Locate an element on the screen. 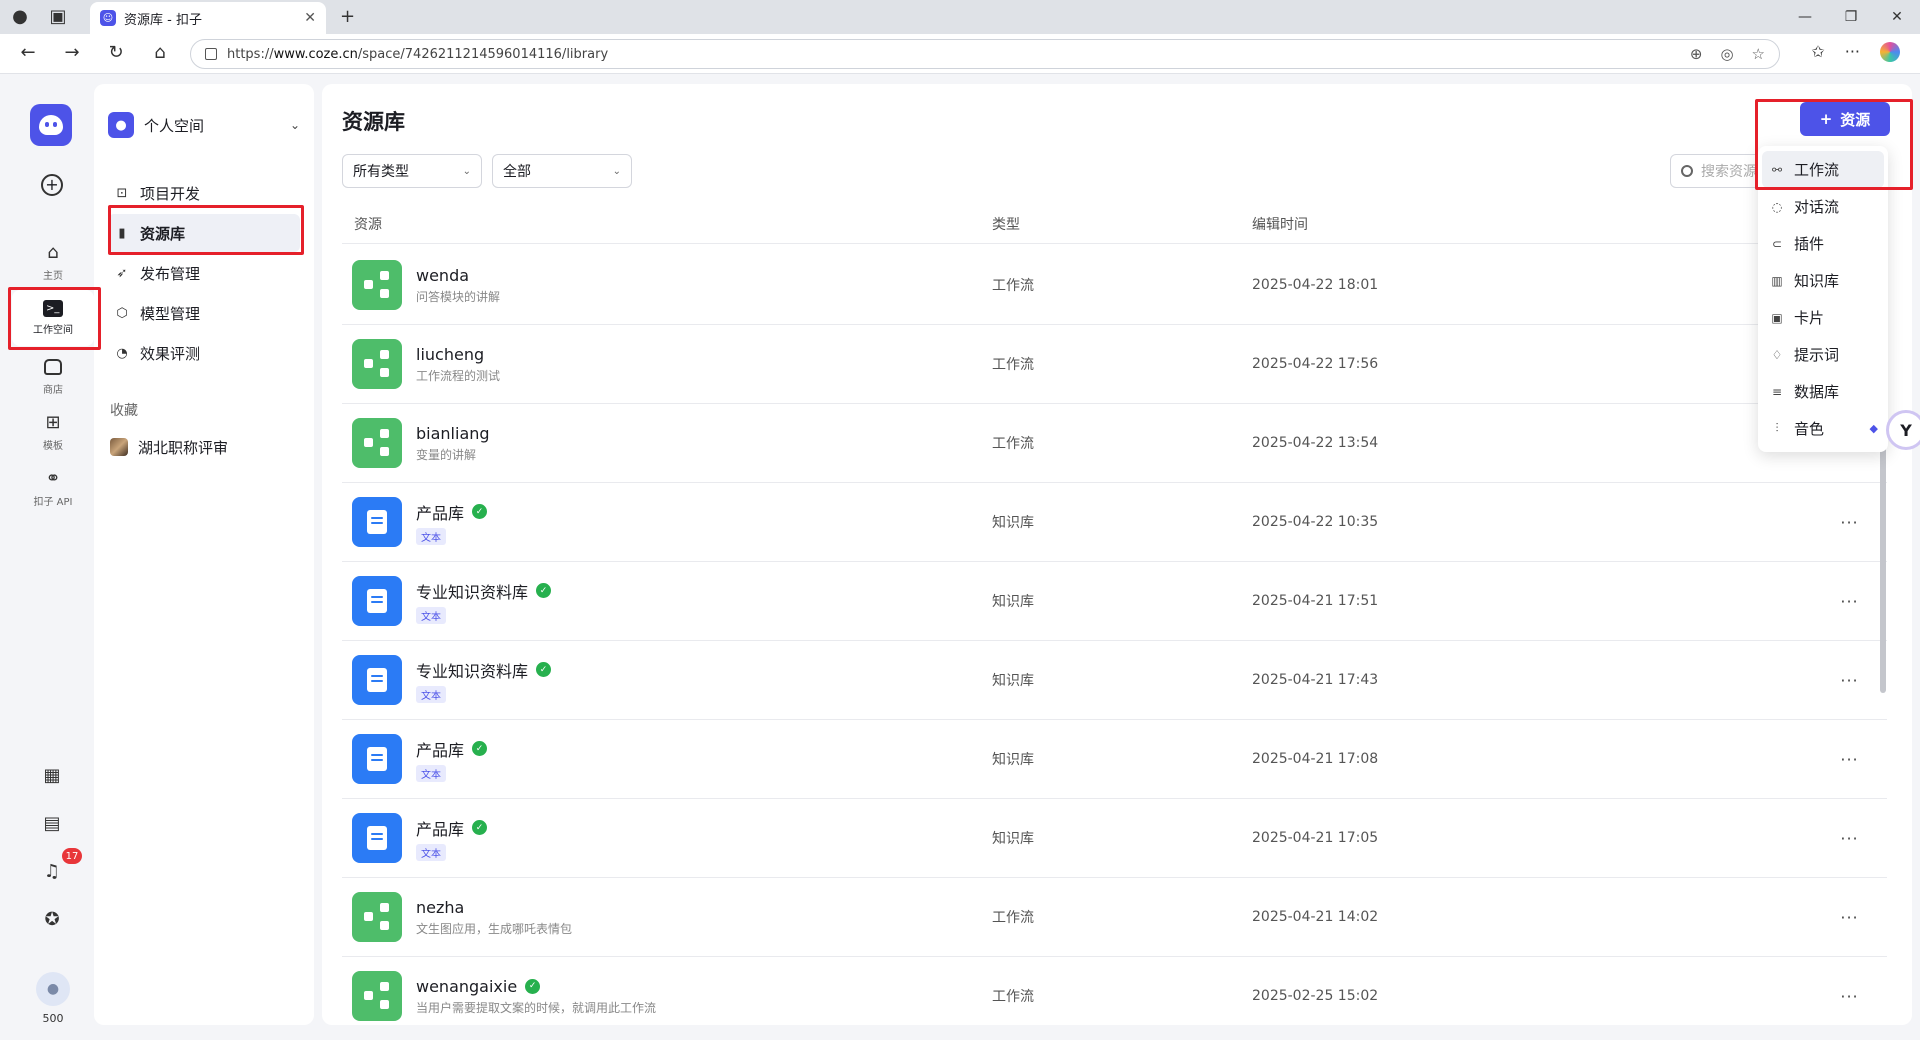 The height and width of the screenshot is (1040, 1920). home-icon: ⌂ is located at coordinates (160, 52).